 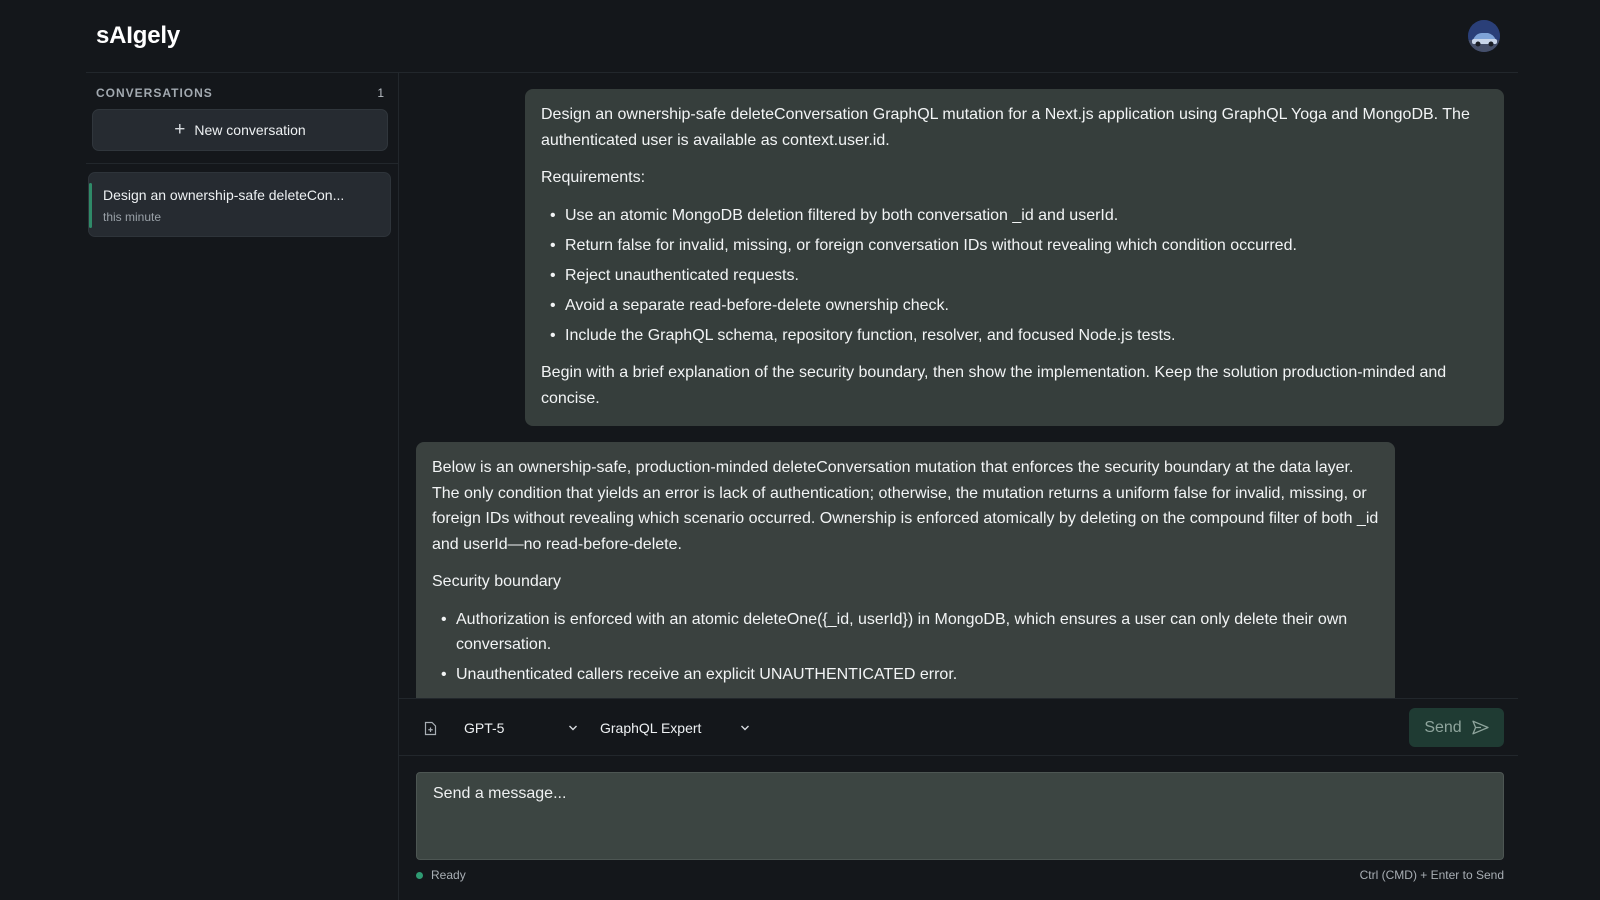 I want to click on brand-logo: sAIgely, so click(x=138, y=36).